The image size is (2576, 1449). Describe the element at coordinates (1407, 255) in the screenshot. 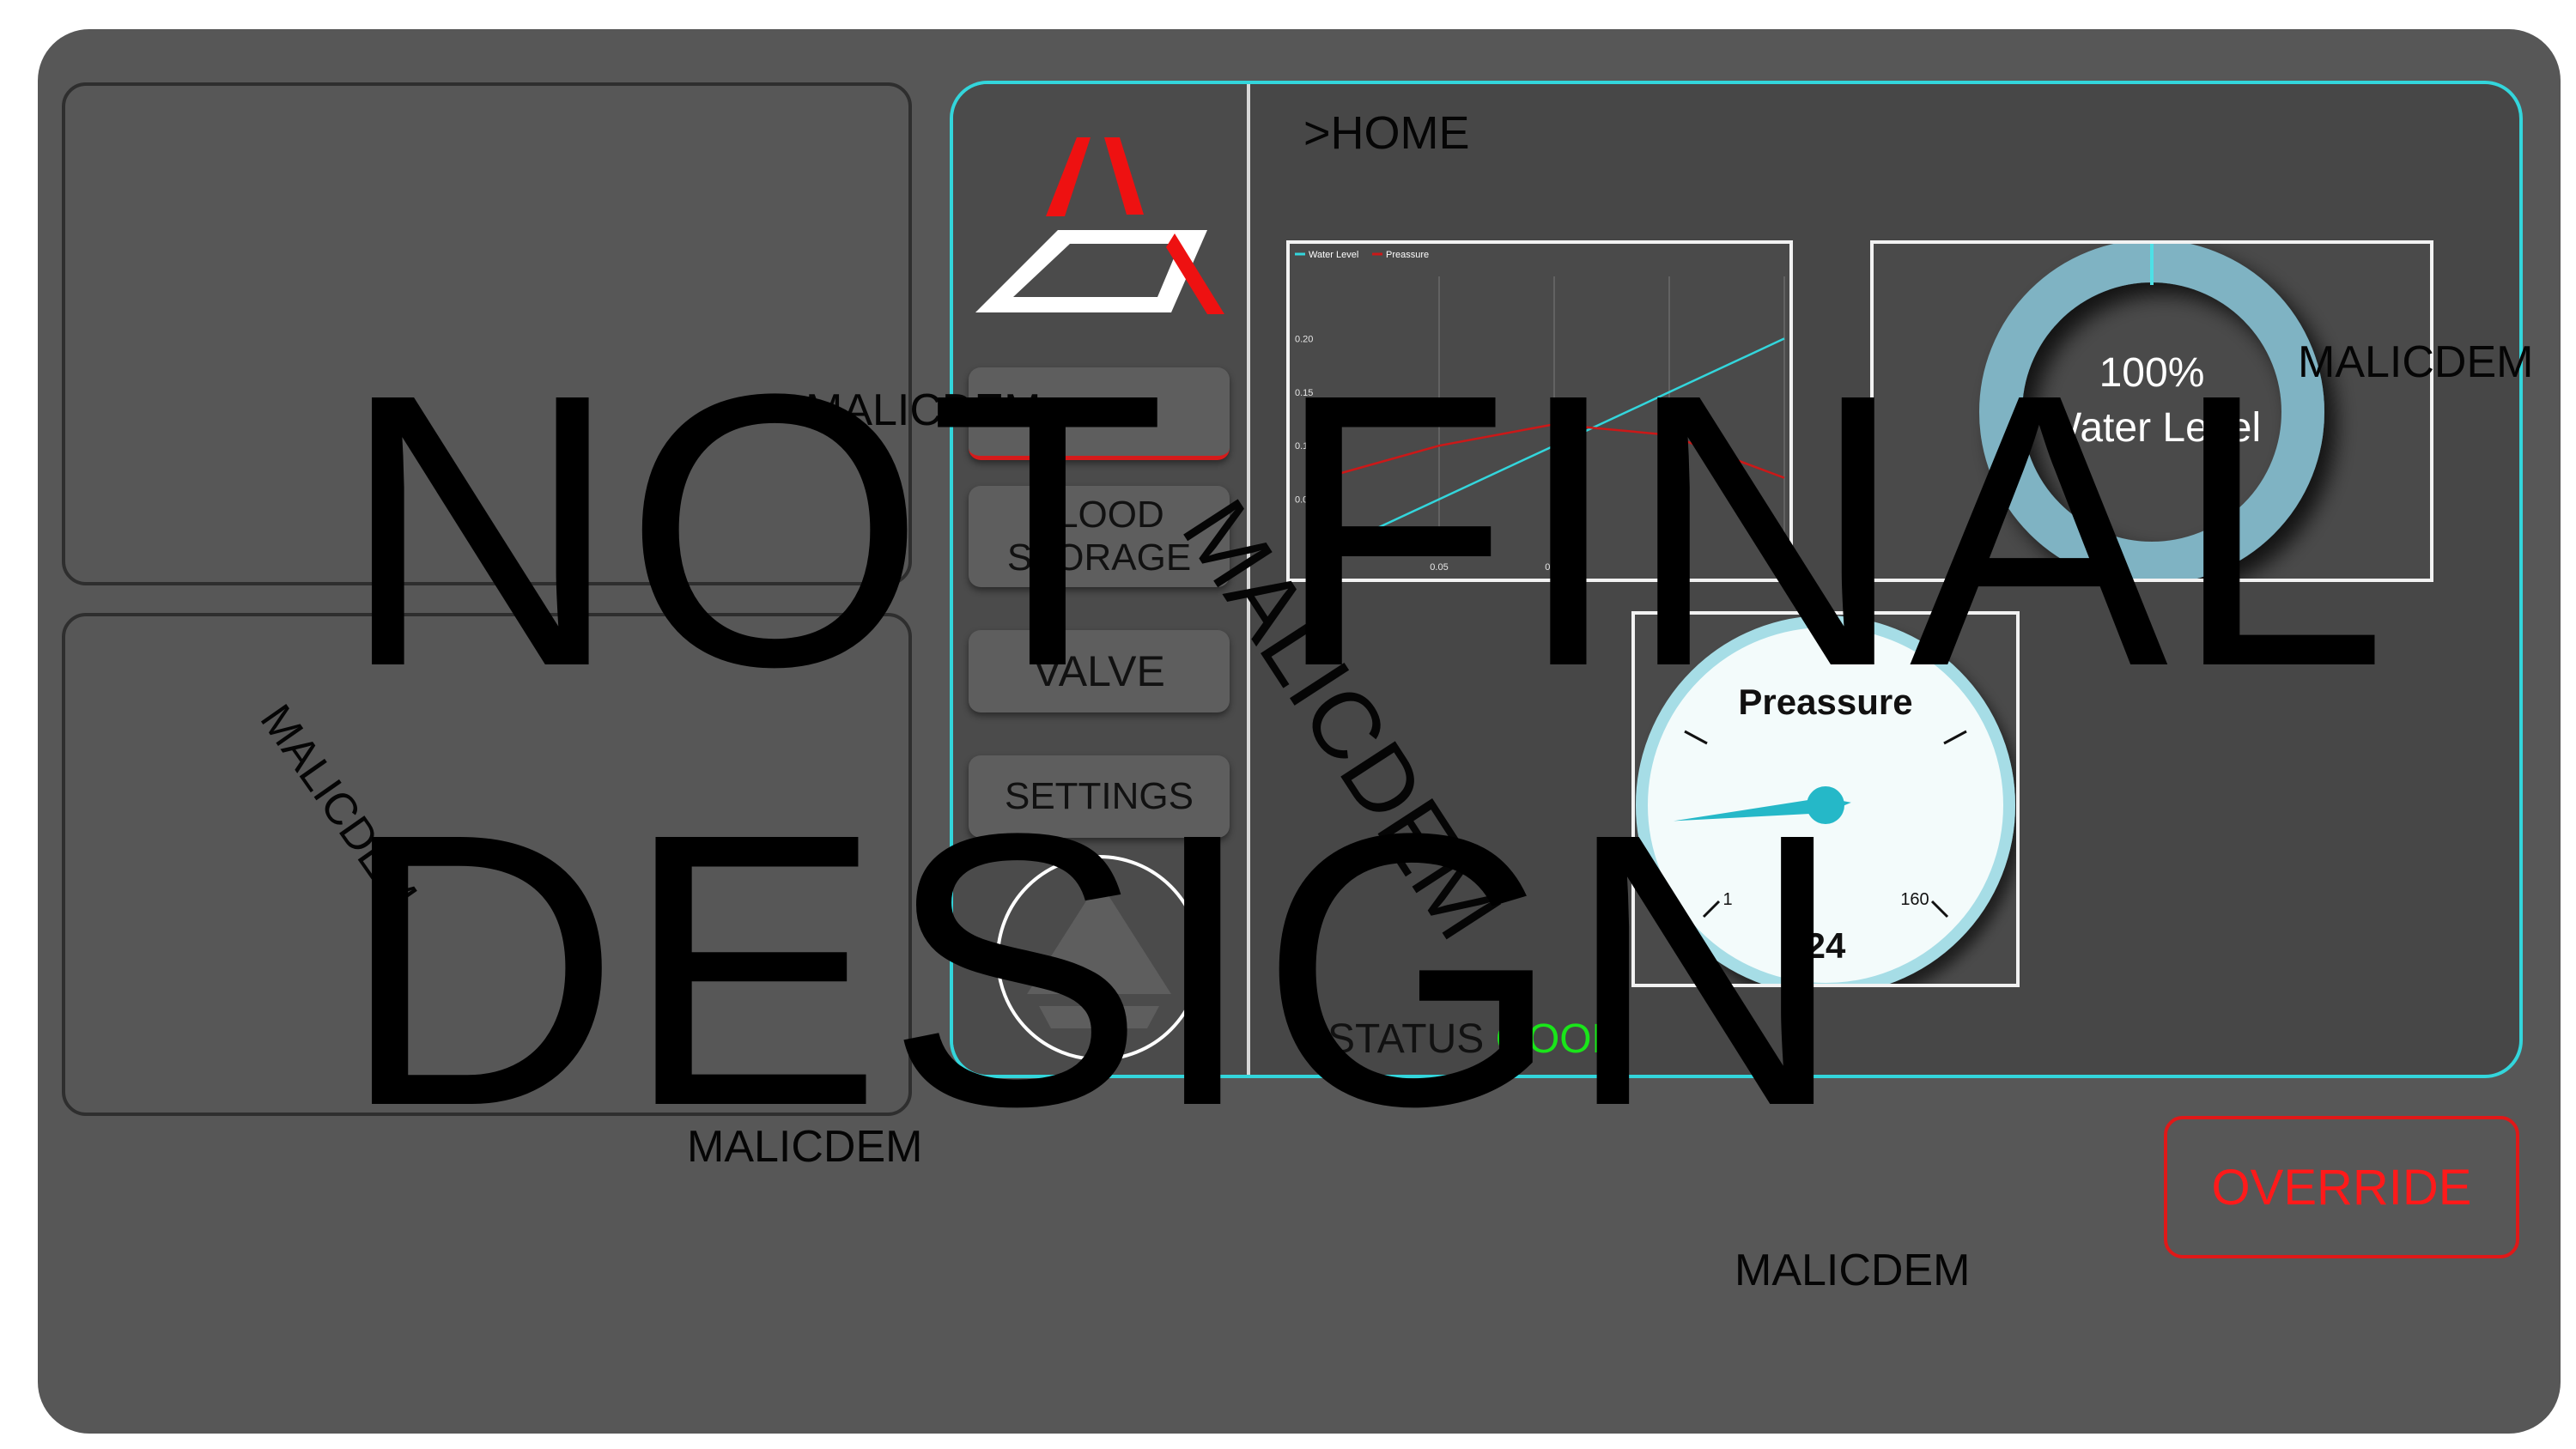

I see `chart-legend-label: Preassure` at that location.